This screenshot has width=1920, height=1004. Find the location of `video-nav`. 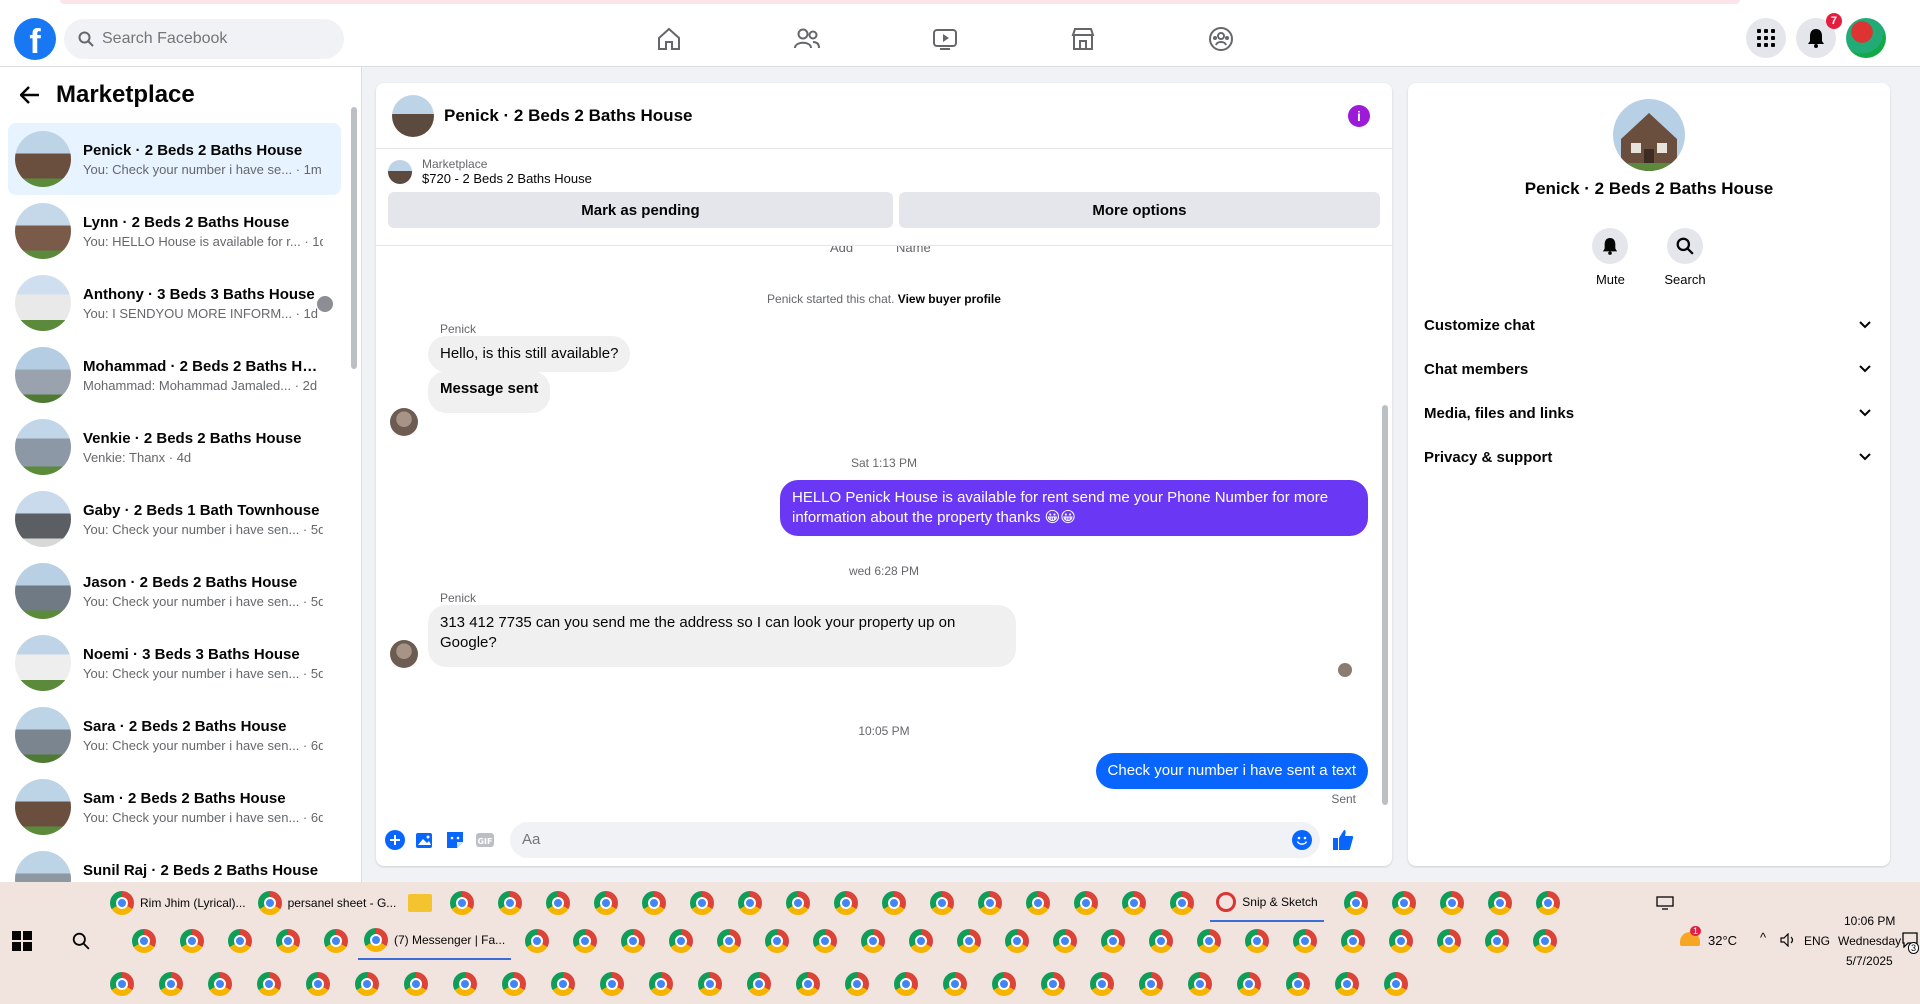

video-nav is located at coordinates (945, 39).